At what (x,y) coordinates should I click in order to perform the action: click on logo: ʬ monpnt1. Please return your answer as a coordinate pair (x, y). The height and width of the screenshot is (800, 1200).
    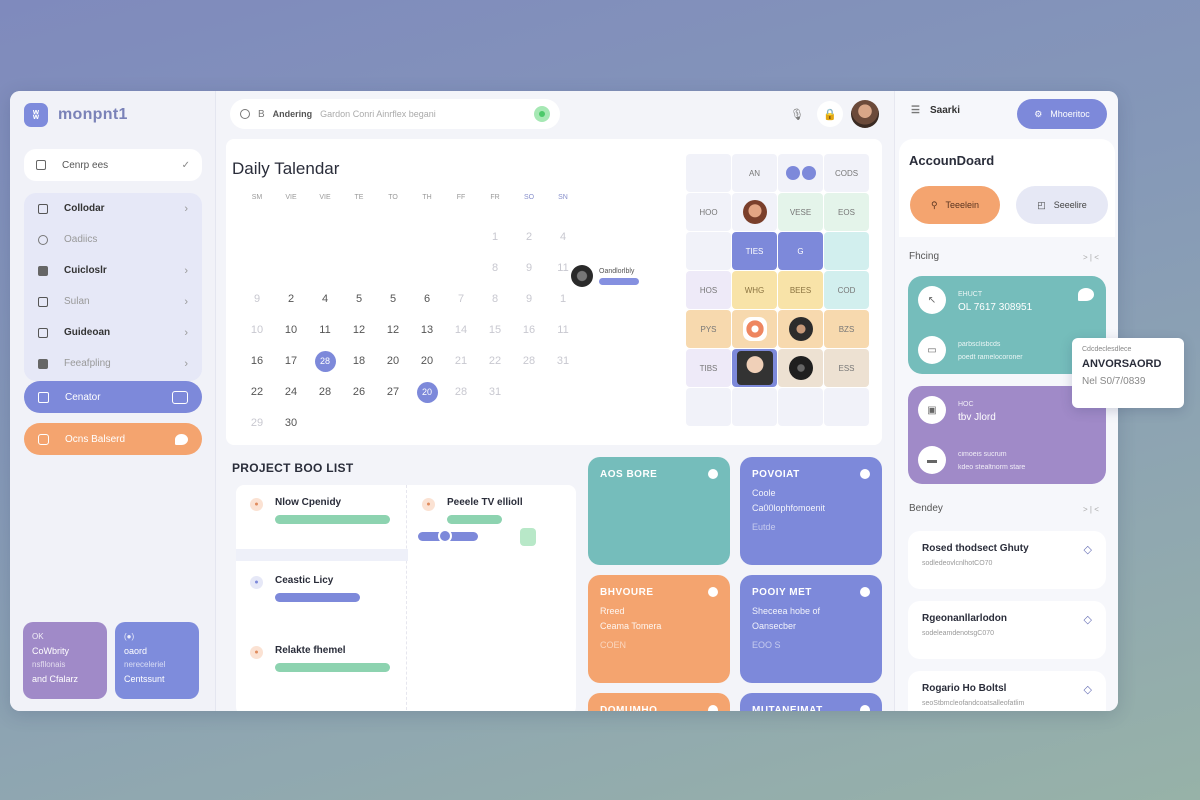
    Looking at the image, I should click on (76, 115).